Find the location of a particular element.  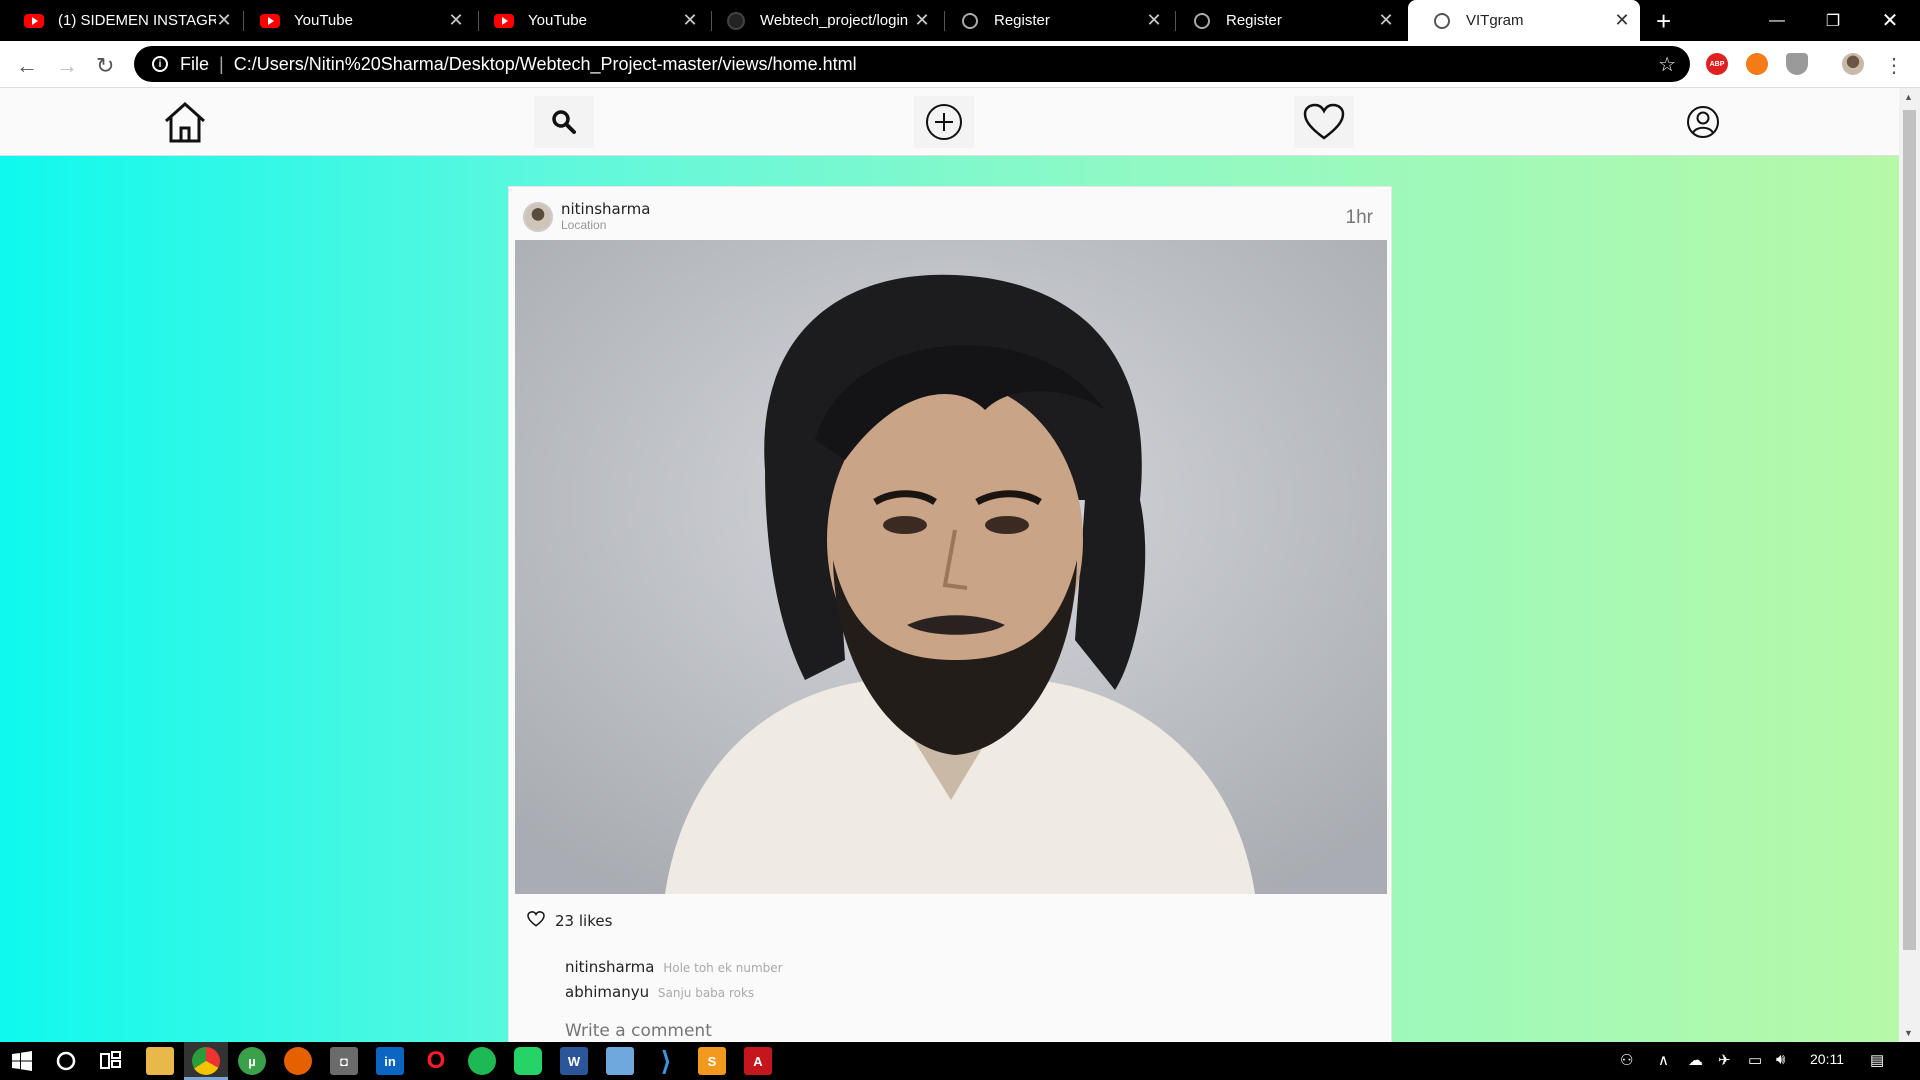

profile-avatar is located at coordinates (1853, 64).